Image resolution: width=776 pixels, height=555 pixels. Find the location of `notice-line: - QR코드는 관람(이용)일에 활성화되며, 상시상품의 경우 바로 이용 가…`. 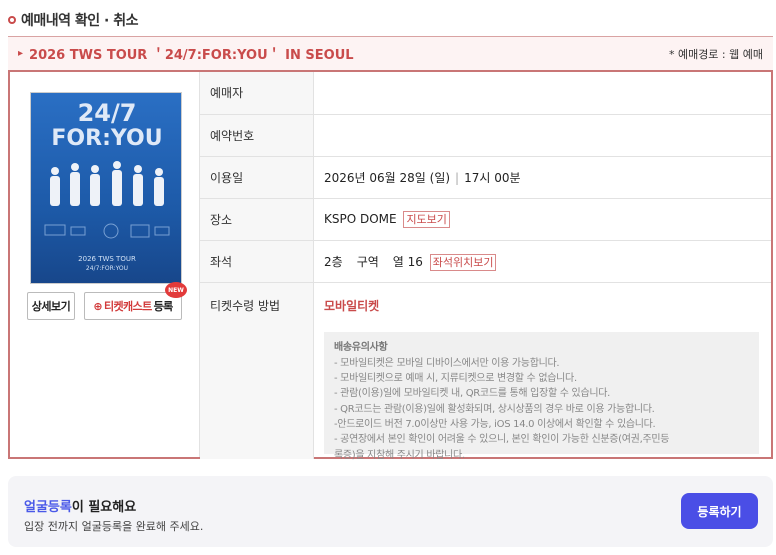

notice-line: - QR코드는 관람(이용)일에 활성화되며, 상시상품의 경우 바로 이용 가… is located at coordinates (494, 409).